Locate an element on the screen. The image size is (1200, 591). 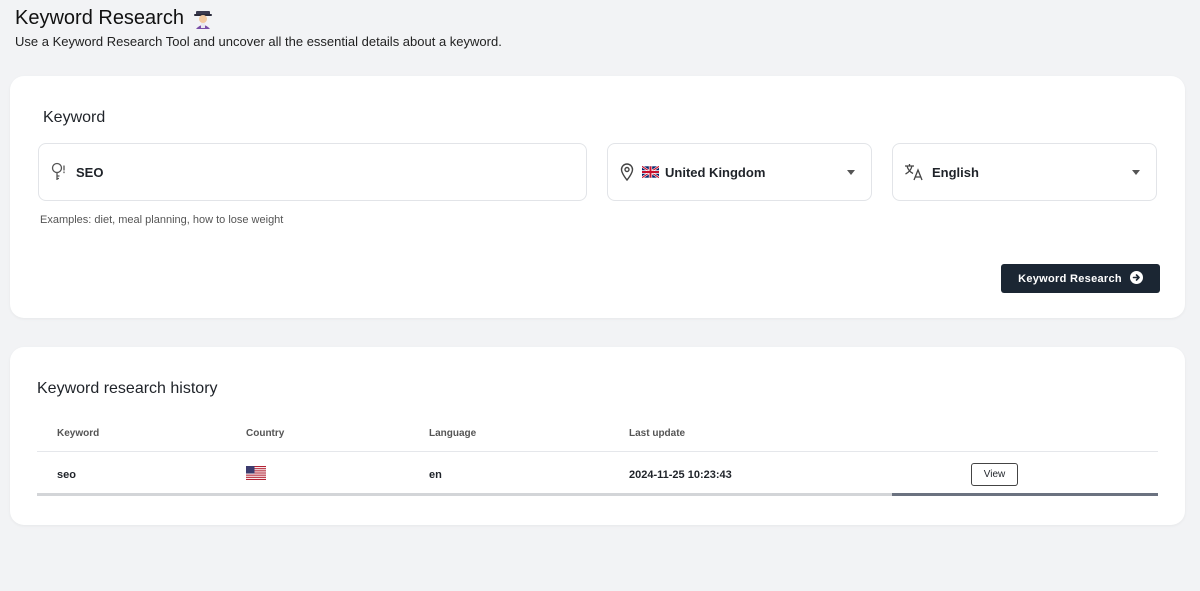
keyword-icon is located at coordinates (59, 172).